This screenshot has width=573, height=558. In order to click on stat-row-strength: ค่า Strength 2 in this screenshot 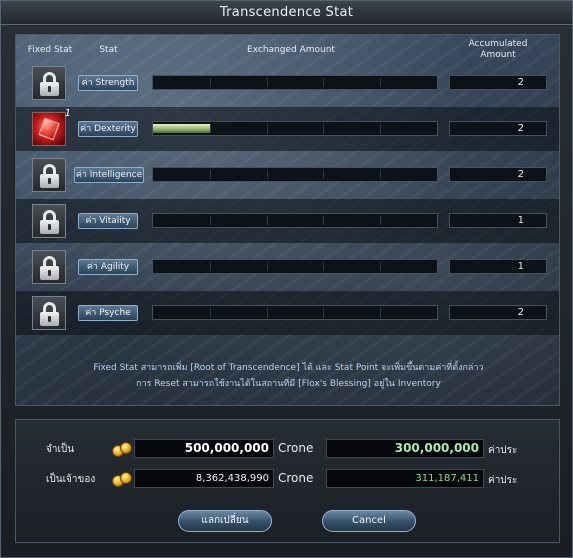, I will do `click(287, 83)`.